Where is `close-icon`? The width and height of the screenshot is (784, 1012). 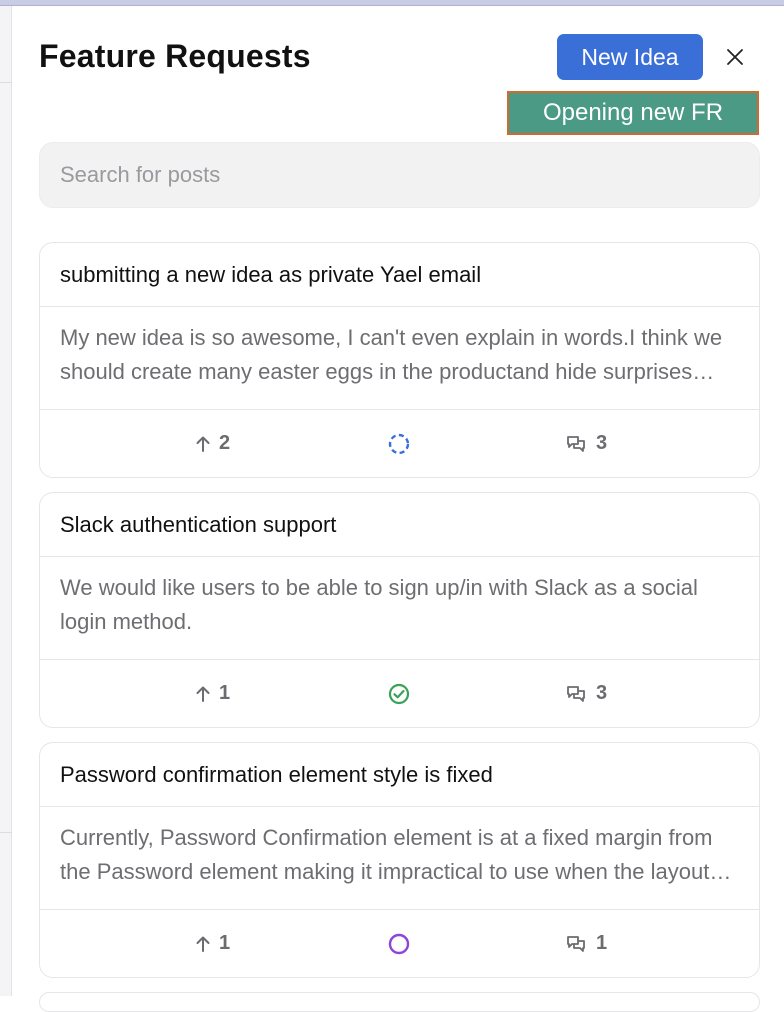 close-icon is located at coordinates (735, 57).